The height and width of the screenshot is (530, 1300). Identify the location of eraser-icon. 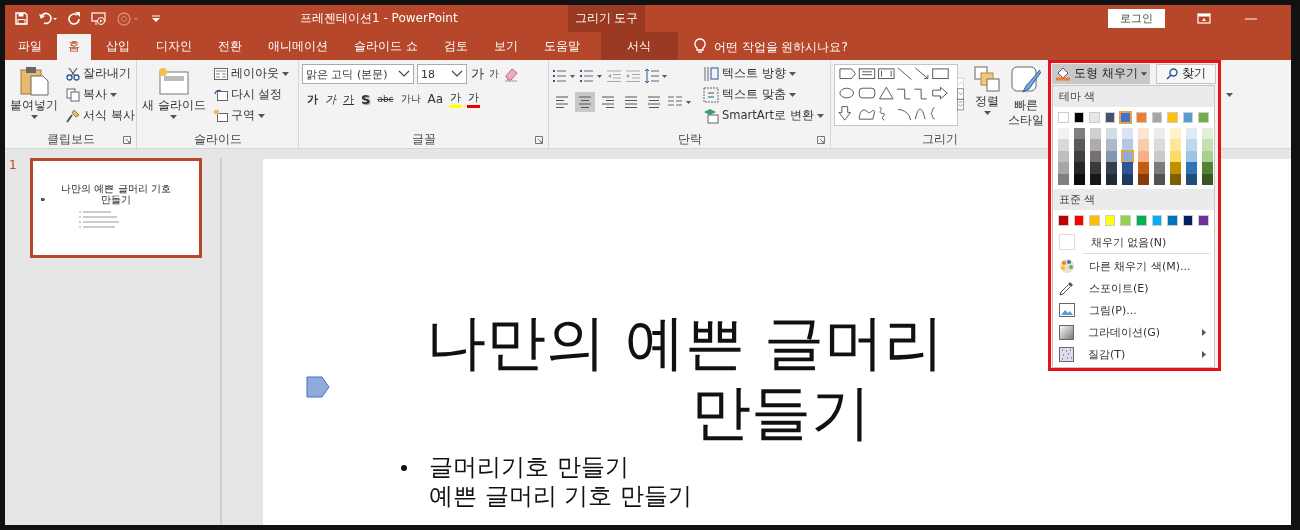
(511, 74).